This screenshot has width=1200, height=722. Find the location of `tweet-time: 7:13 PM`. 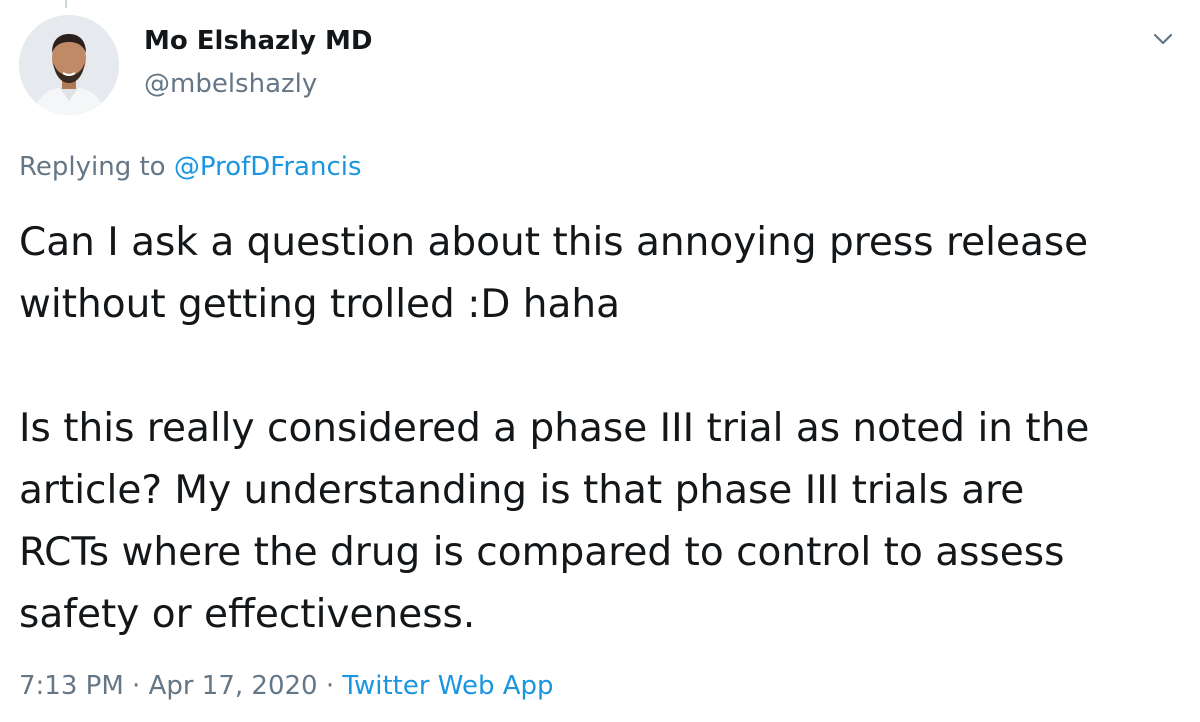

tweet-time: 7:13 PM is located at coordinates (71, 686).